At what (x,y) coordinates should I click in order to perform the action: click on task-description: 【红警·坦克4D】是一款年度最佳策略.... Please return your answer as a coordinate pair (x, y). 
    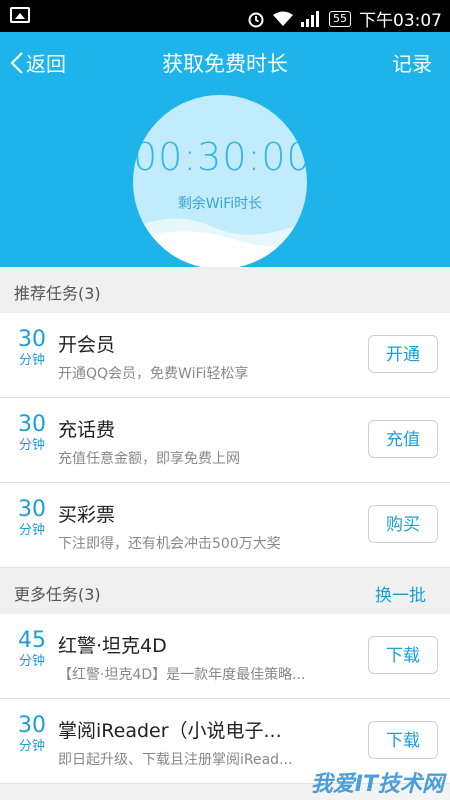
    Looking at the image, I should click on (182, 675).